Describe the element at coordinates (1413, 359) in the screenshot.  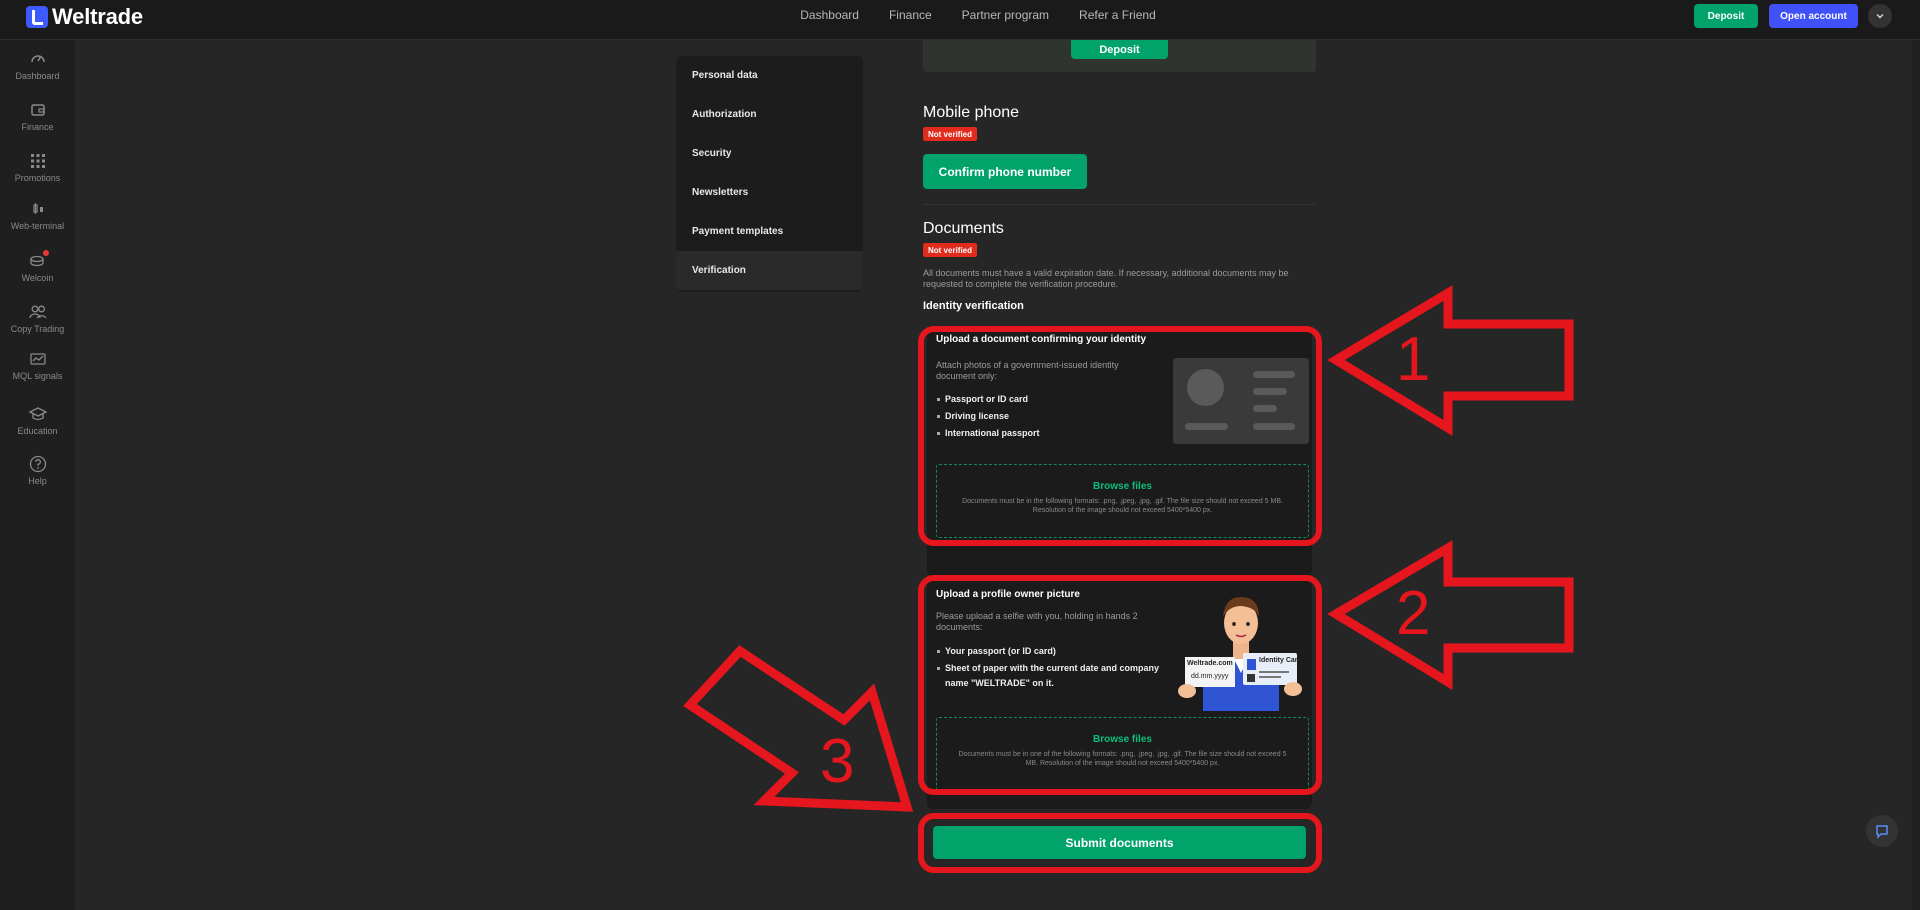
I see `annotation-number-1: 1` at that location.